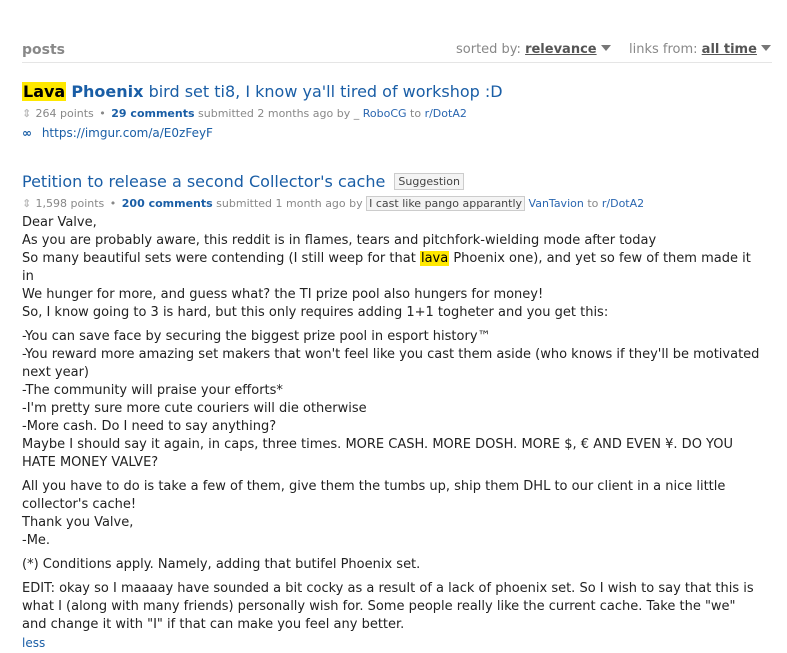 The image size is (787, 653). What do you see at coordinates (59, 222) in the screenshot?
I see `body-line: Dear Valve,` at bounding box center [59, 222].